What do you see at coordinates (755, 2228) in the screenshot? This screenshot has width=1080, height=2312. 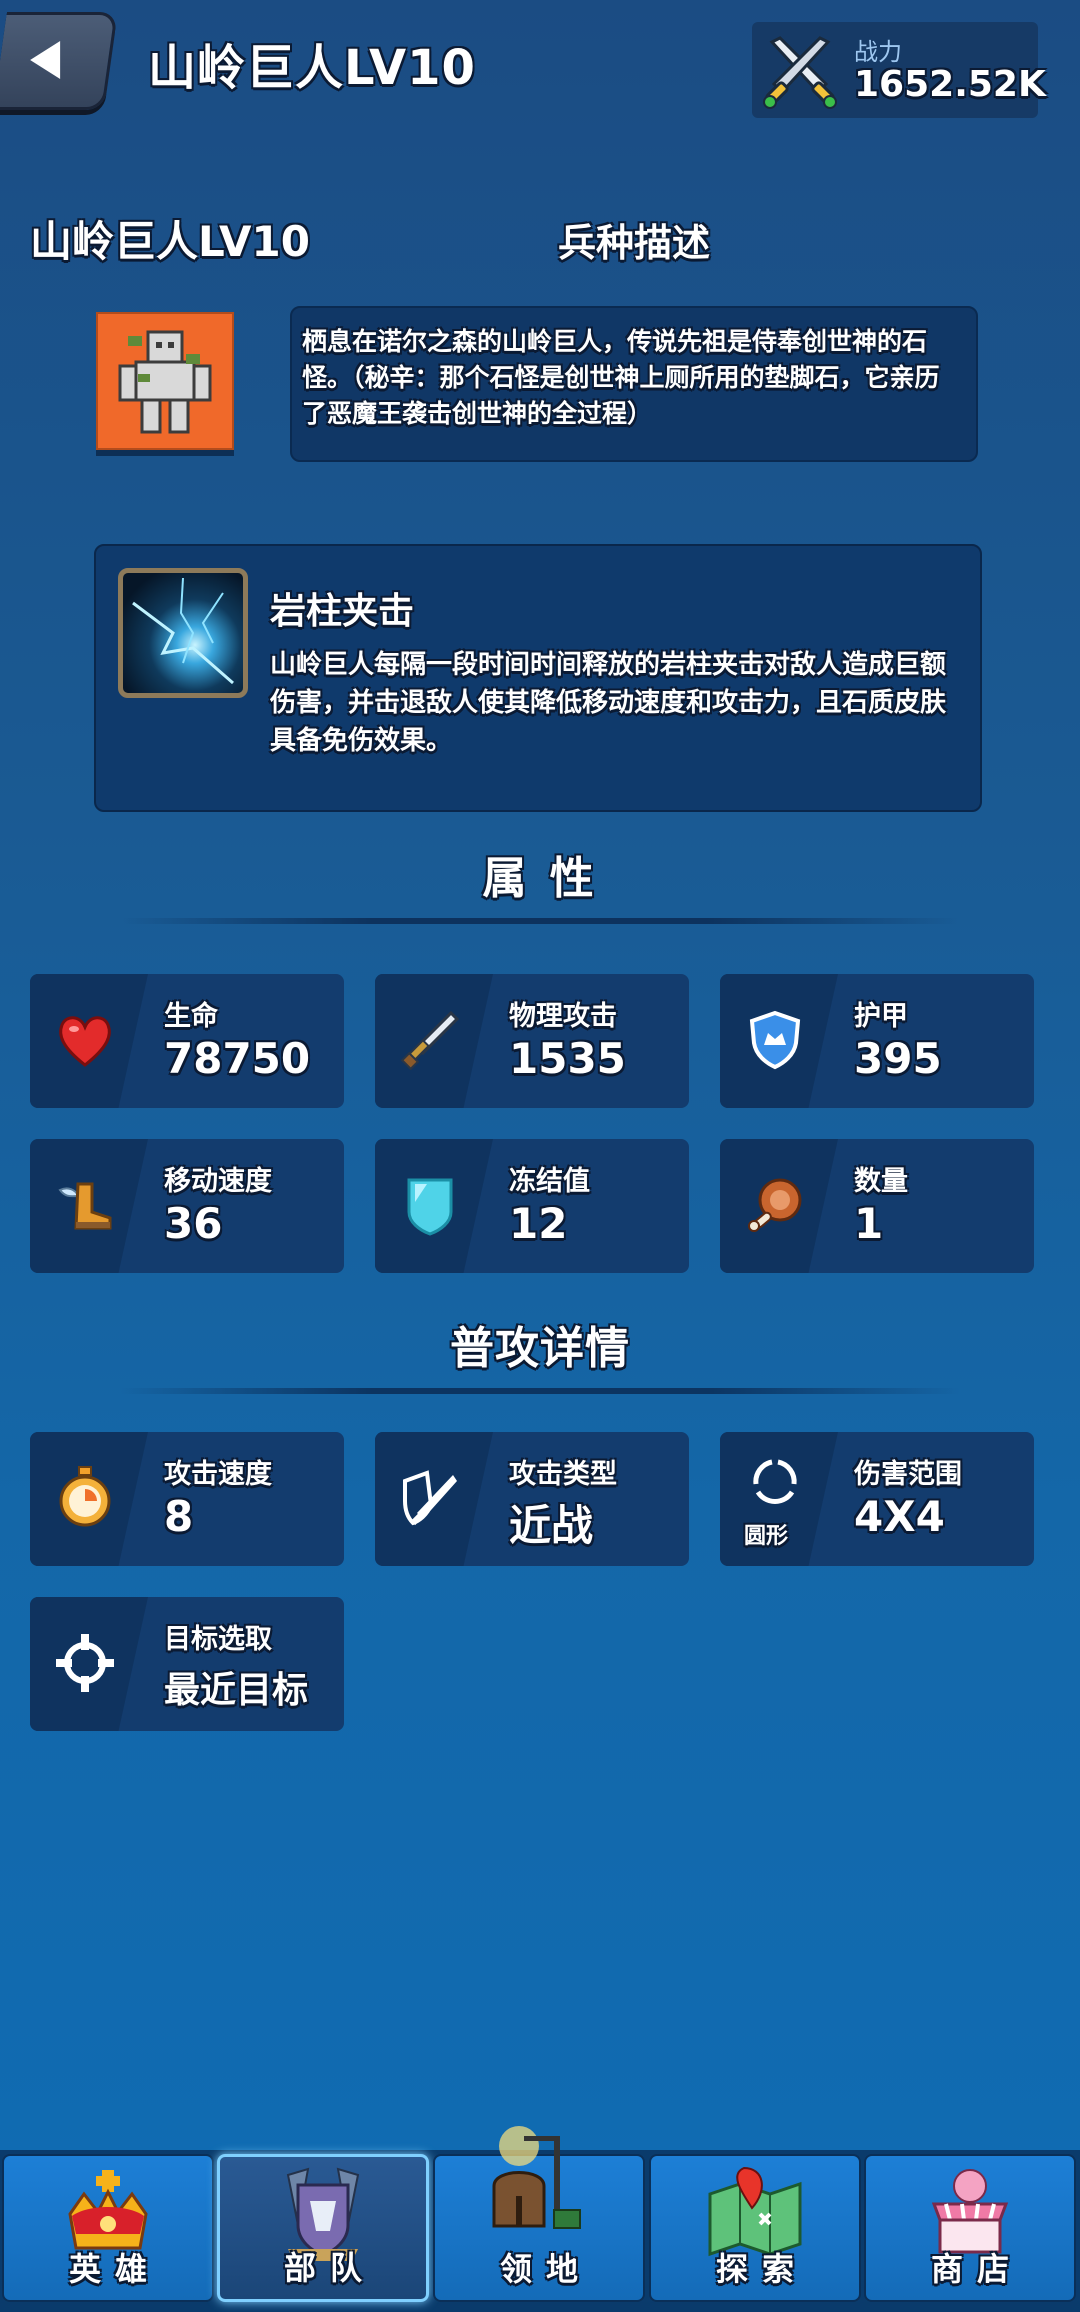 I see `nav-explore: 探索` at bounding box center [755, 2228].